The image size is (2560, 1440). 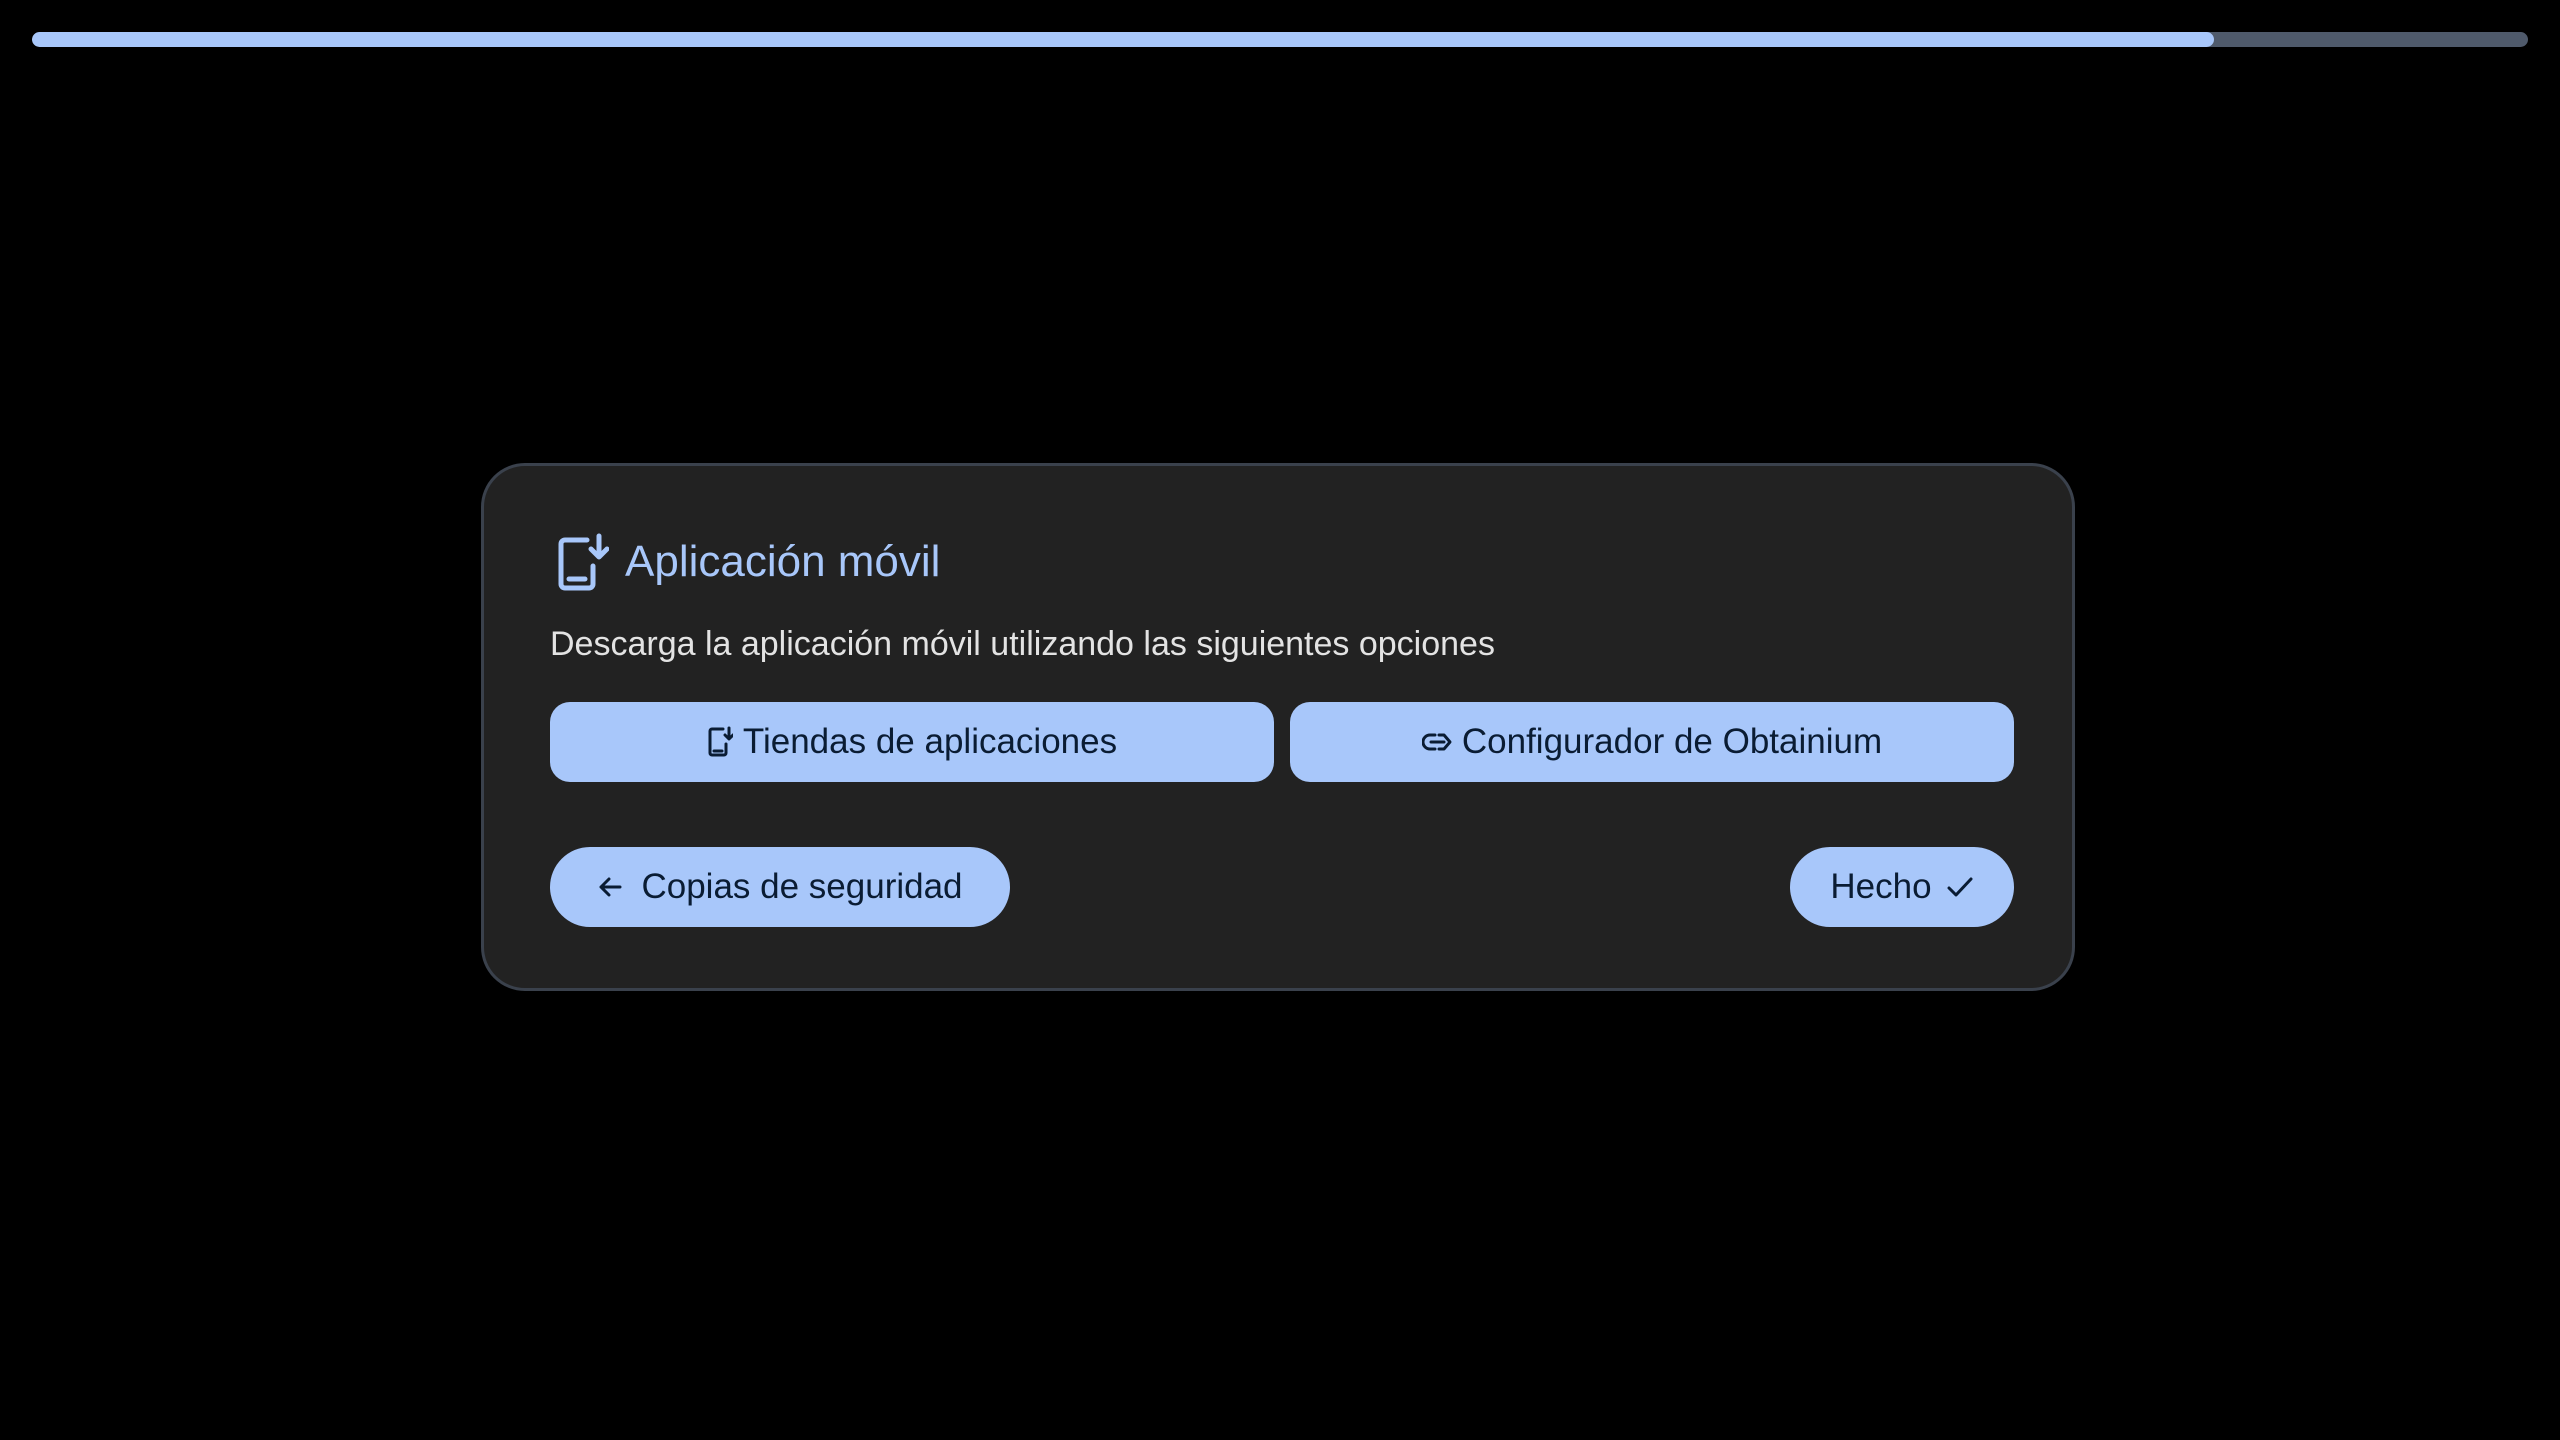 I want to click on dialog-header: Aplicación móvil, so click(x=747, y=562).